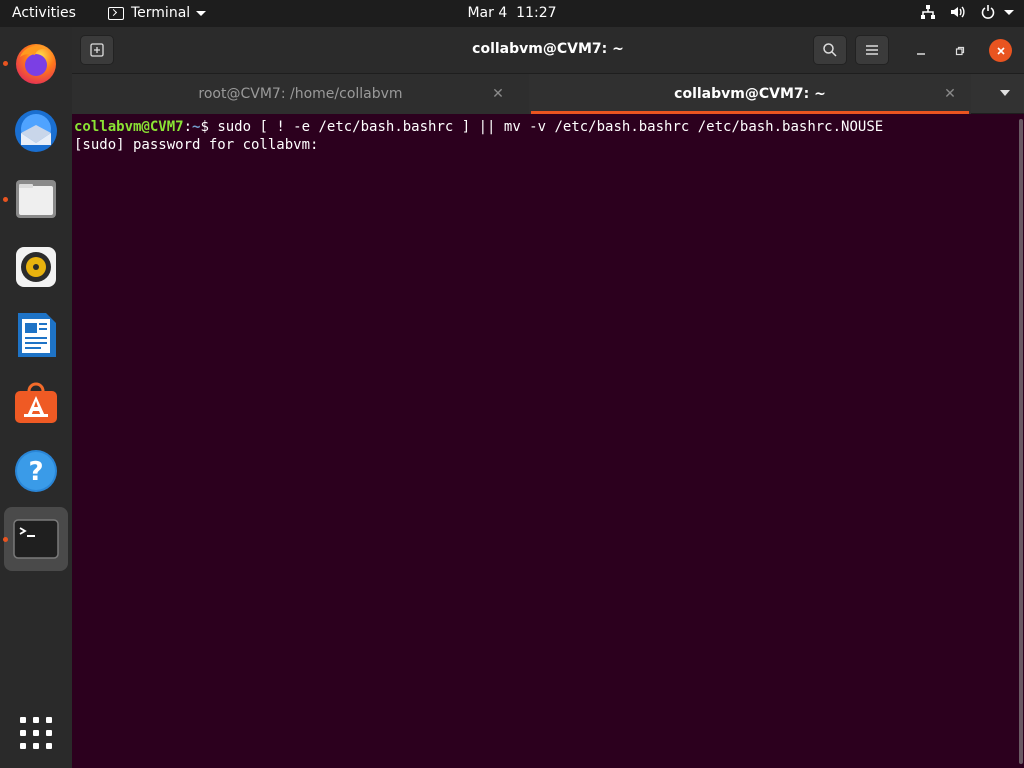  I want to click on dock: ?, so click(36, 397).